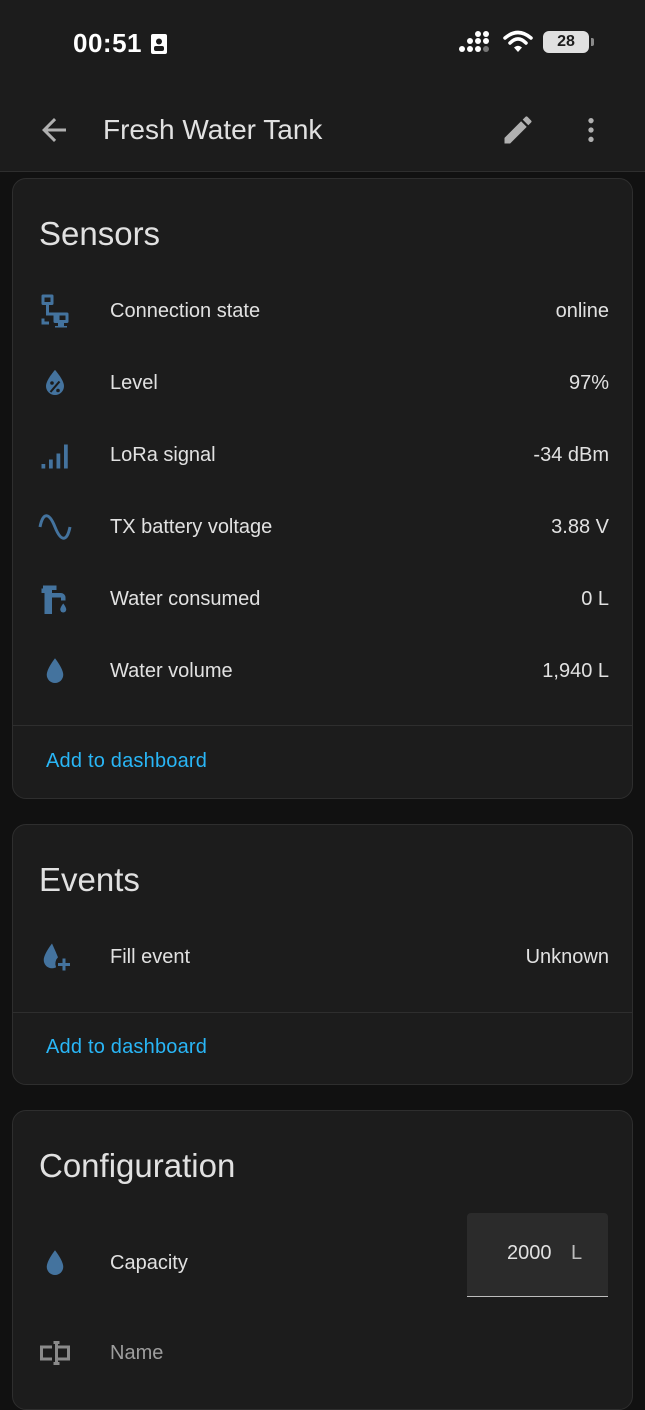  What do you see at coordinates (323, 671) in the screenshot?
I see `sensor-row-water-volume: Water volume 1,940 L` at bounding box center [323, 671].